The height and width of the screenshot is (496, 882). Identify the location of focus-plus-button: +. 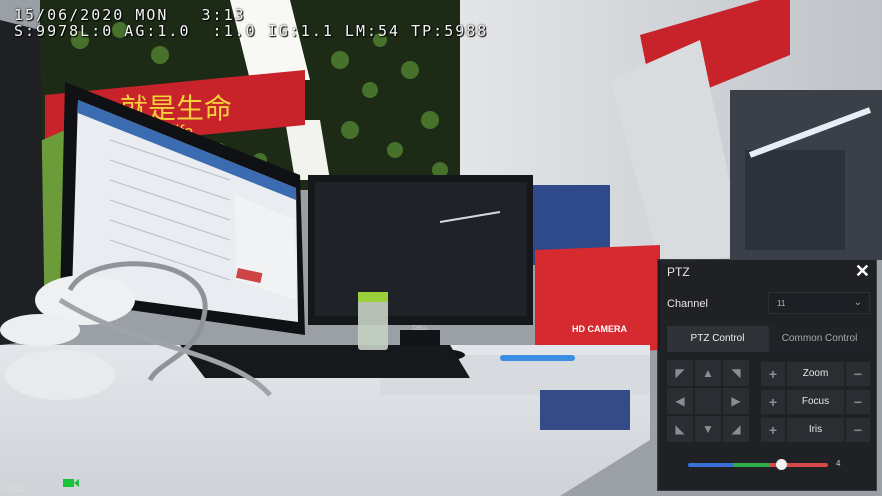
(773, 402).